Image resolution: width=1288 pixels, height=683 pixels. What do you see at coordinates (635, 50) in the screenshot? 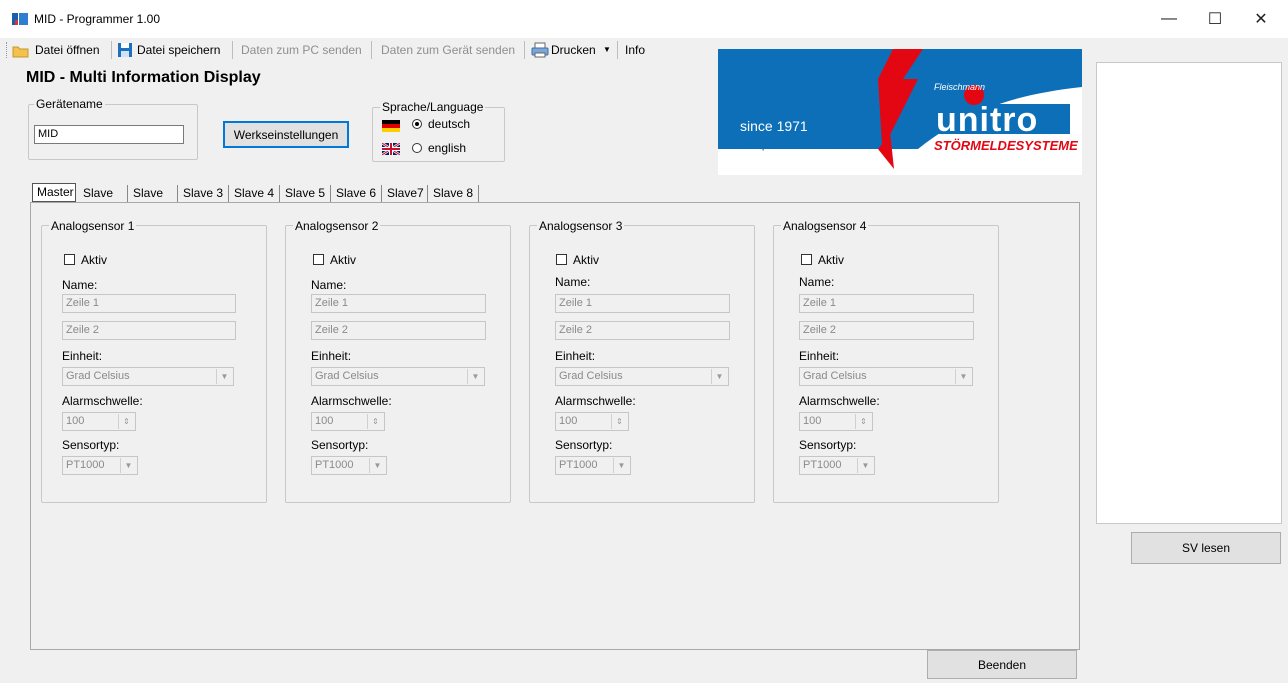
I see `info-button: Info` at bounding box center [635, 50].